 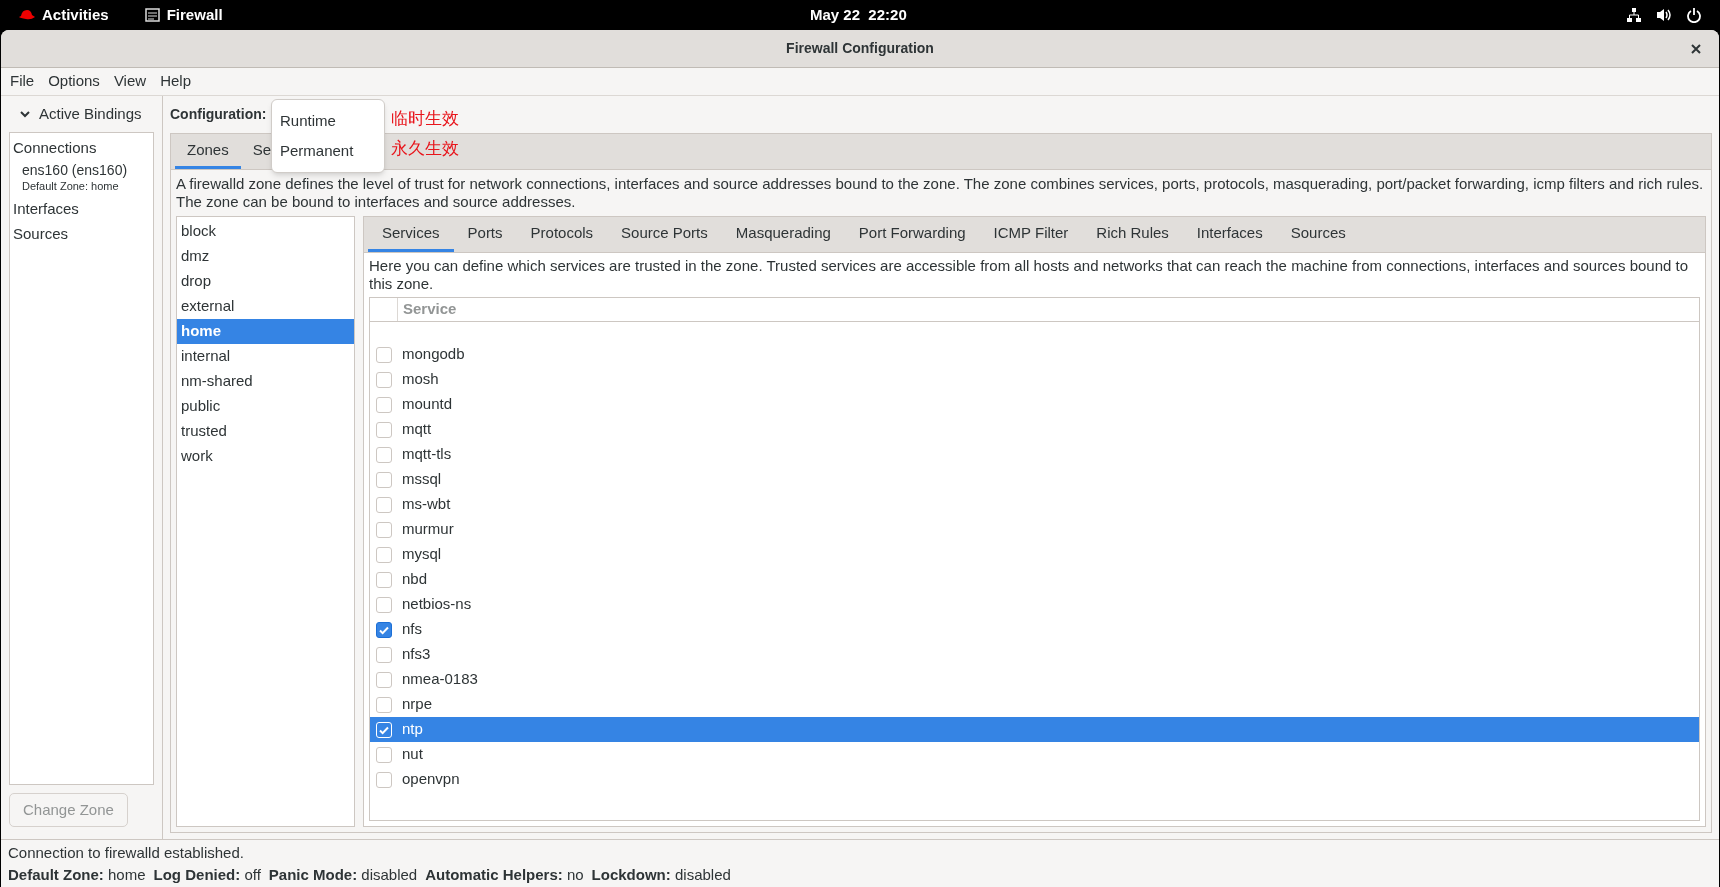 What do you see at coordinates (858, 15) in the screenshot?
I see `clock: May 22 22:20` at bounding box center [858, 15].